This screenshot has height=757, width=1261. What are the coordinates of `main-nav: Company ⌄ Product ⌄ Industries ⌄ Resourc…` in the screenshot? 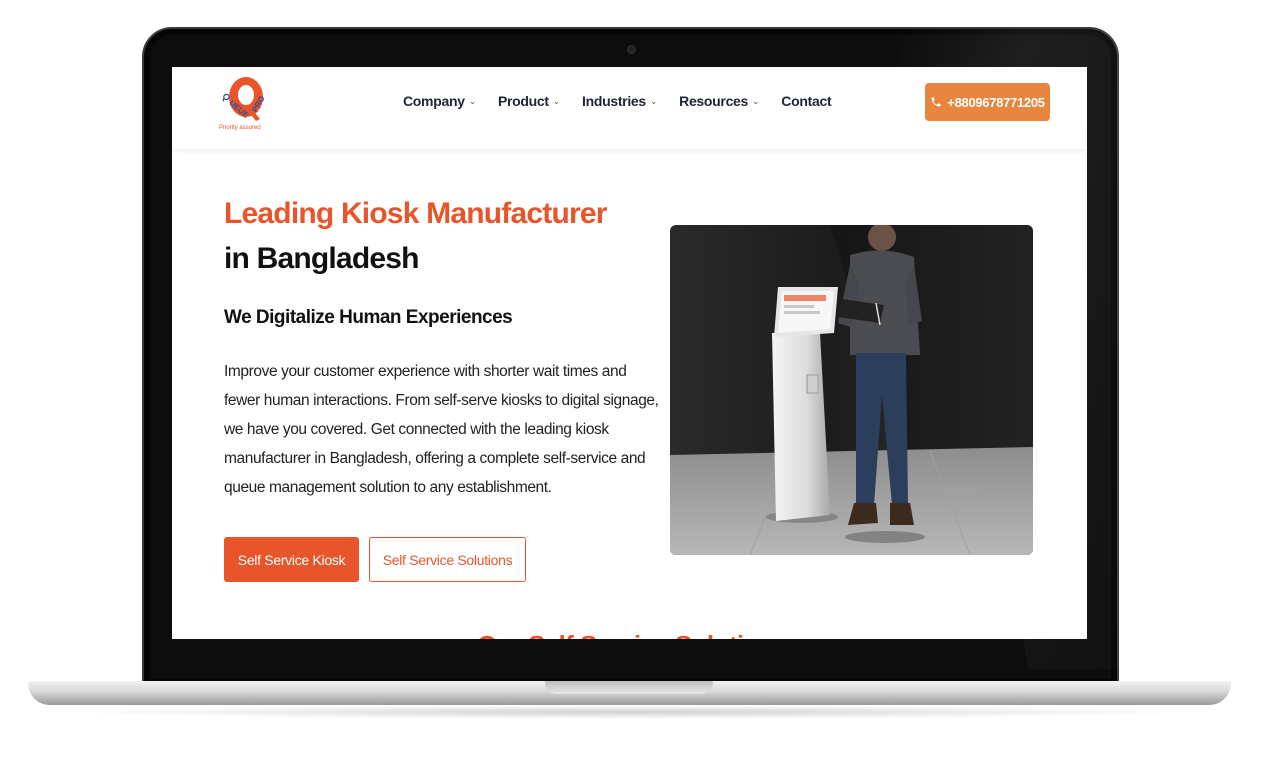 It's located at (628, 101).